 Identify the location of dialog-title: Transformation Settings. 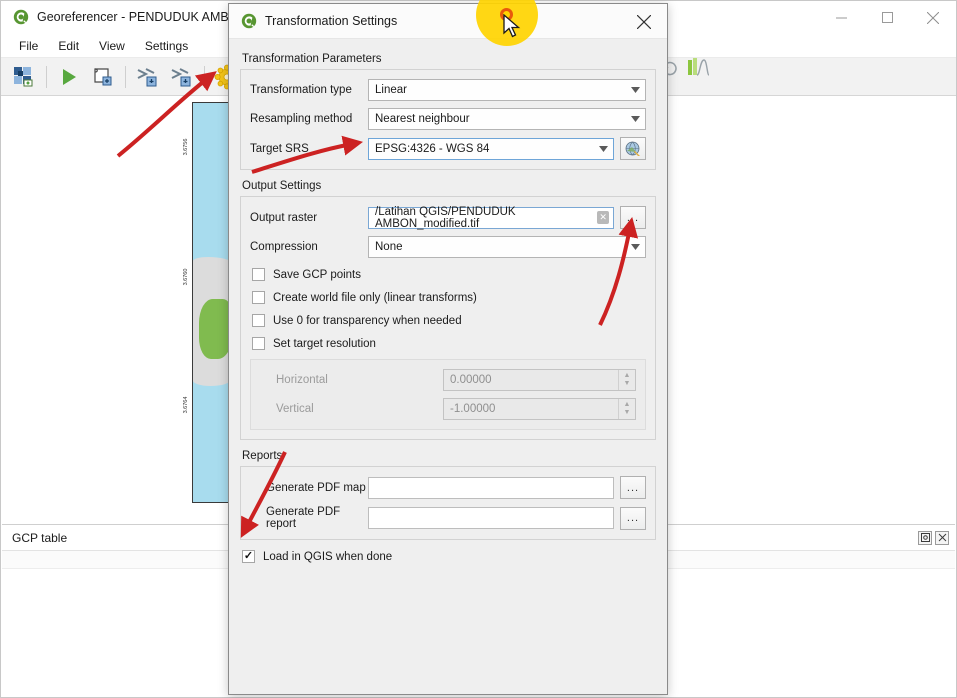
(331, 21).